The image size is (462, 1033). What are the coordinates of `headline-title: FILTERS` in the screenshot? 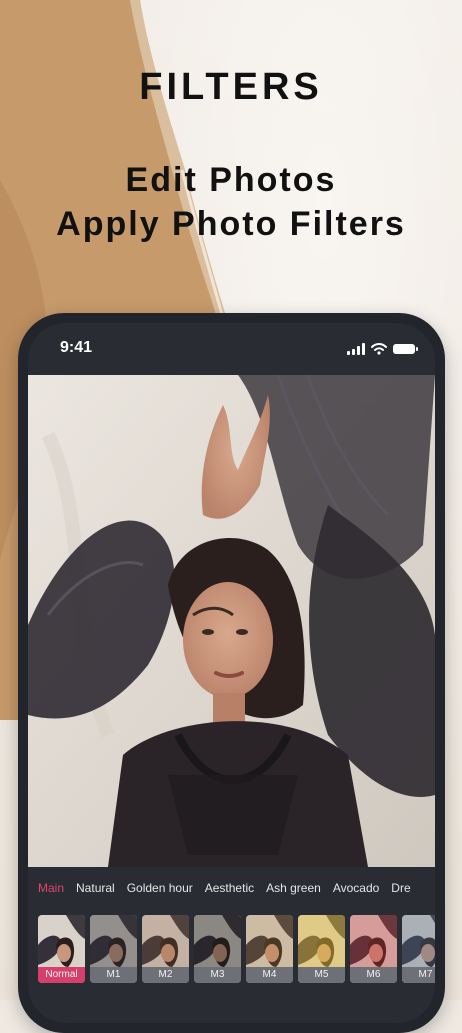 It's located at (231, 87).